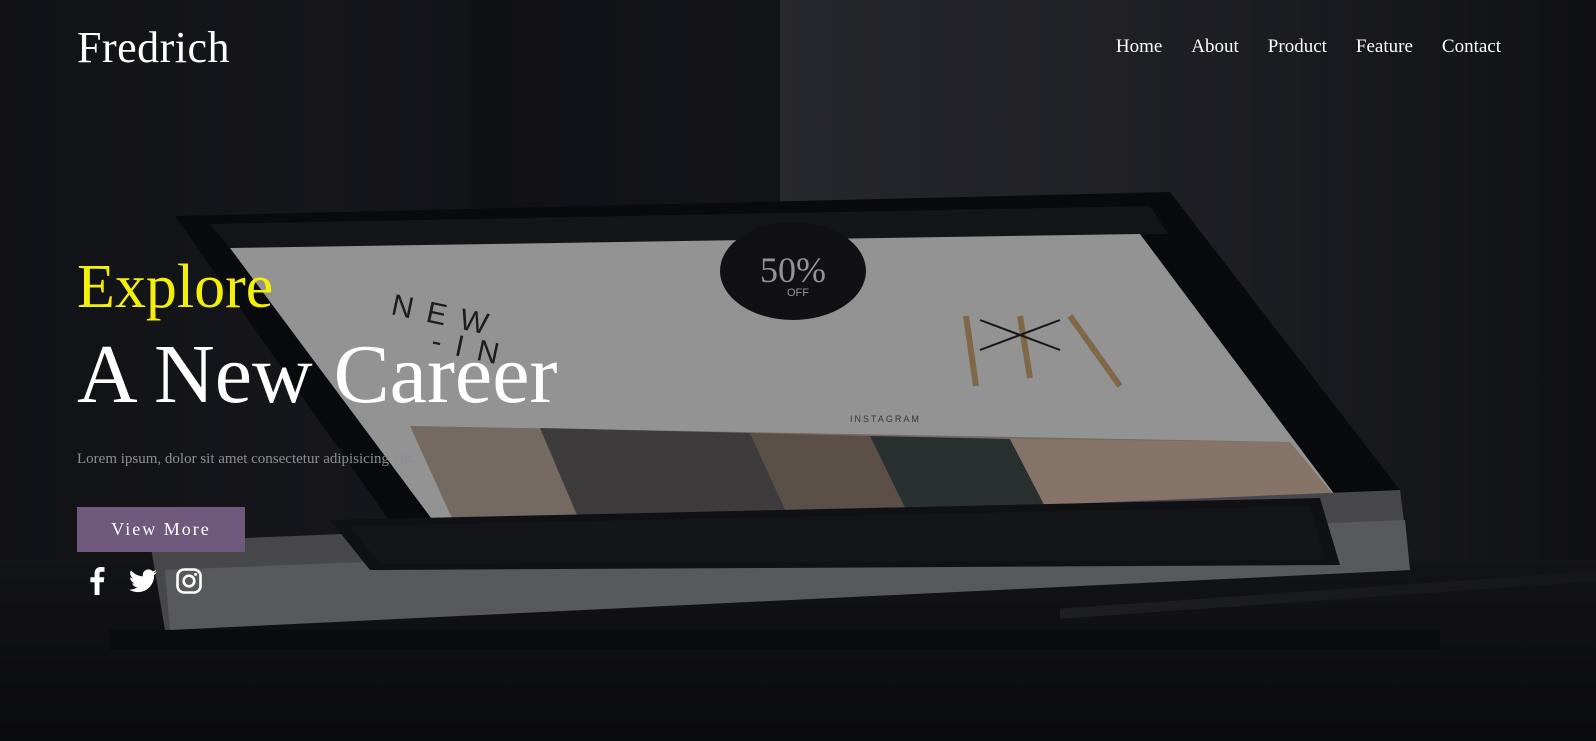  Describe the element at coordinates (97, 581) in the screenshot. I see `facebook-icon` at that location.